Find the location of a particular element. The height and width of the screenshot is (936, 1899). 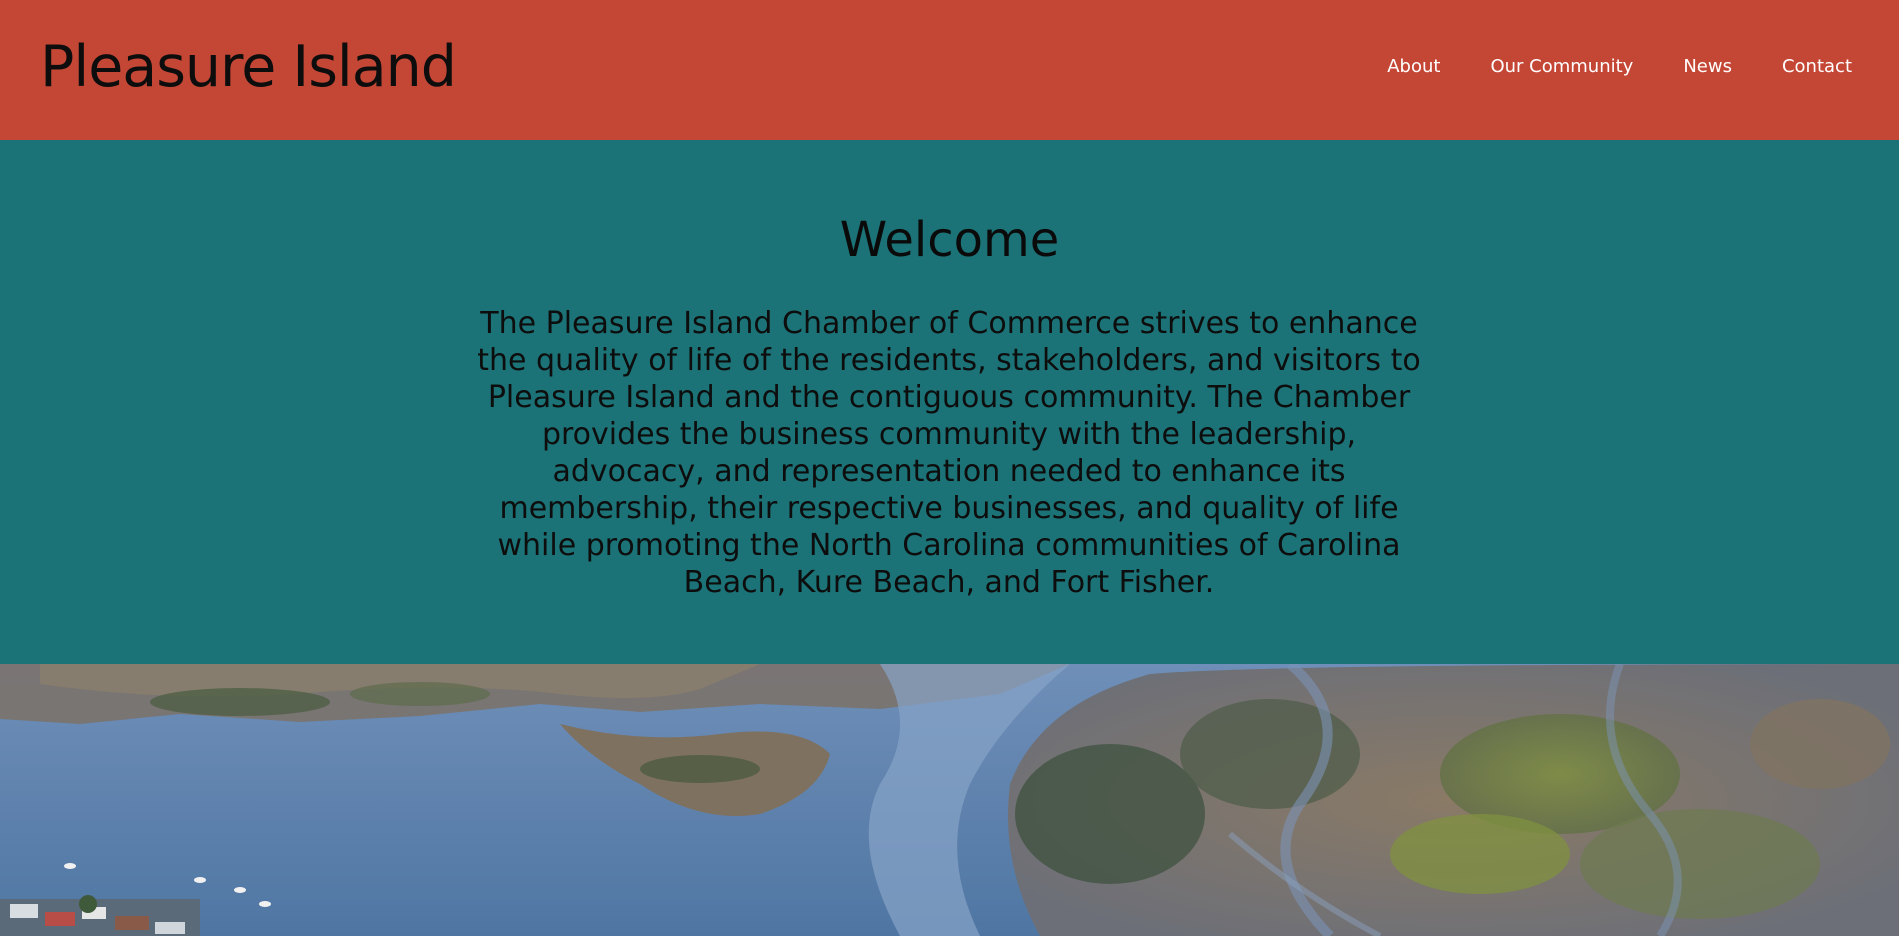

nav-item-news: News is located at coordinates (1707, 66).